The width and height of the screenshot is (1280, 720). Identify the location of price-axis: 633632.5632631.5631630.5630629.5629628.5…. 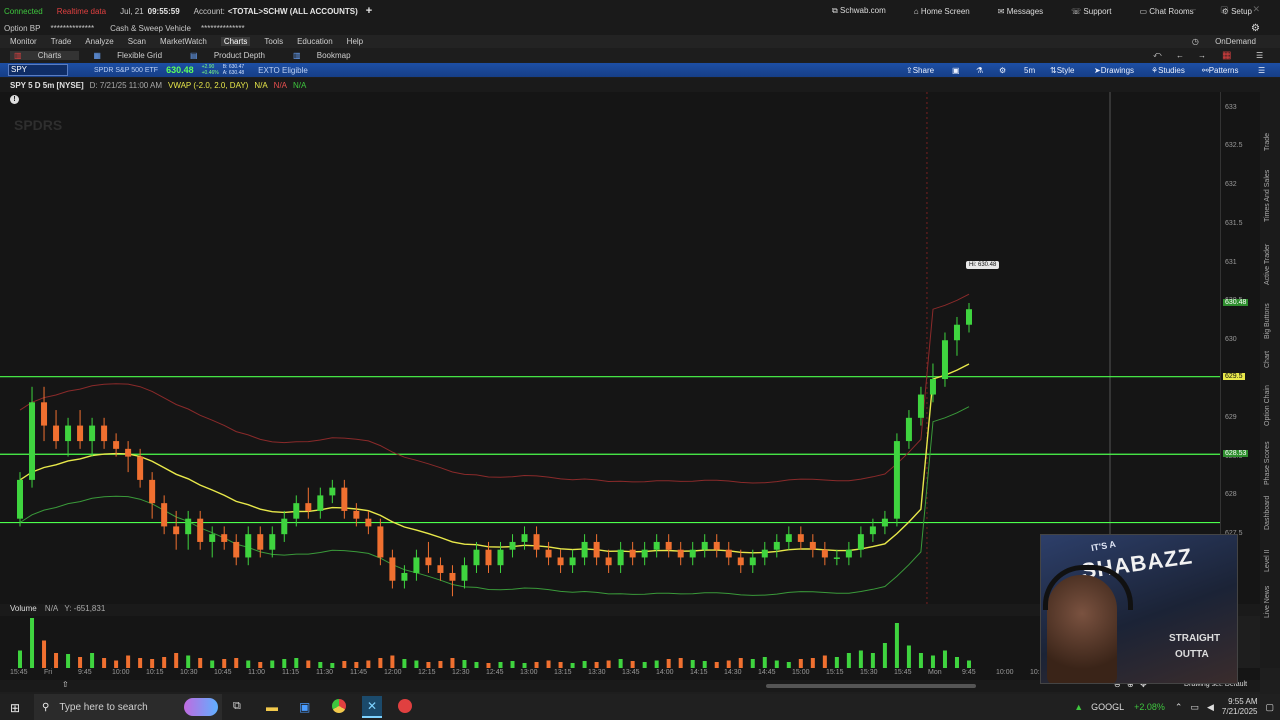
(1240, 348).